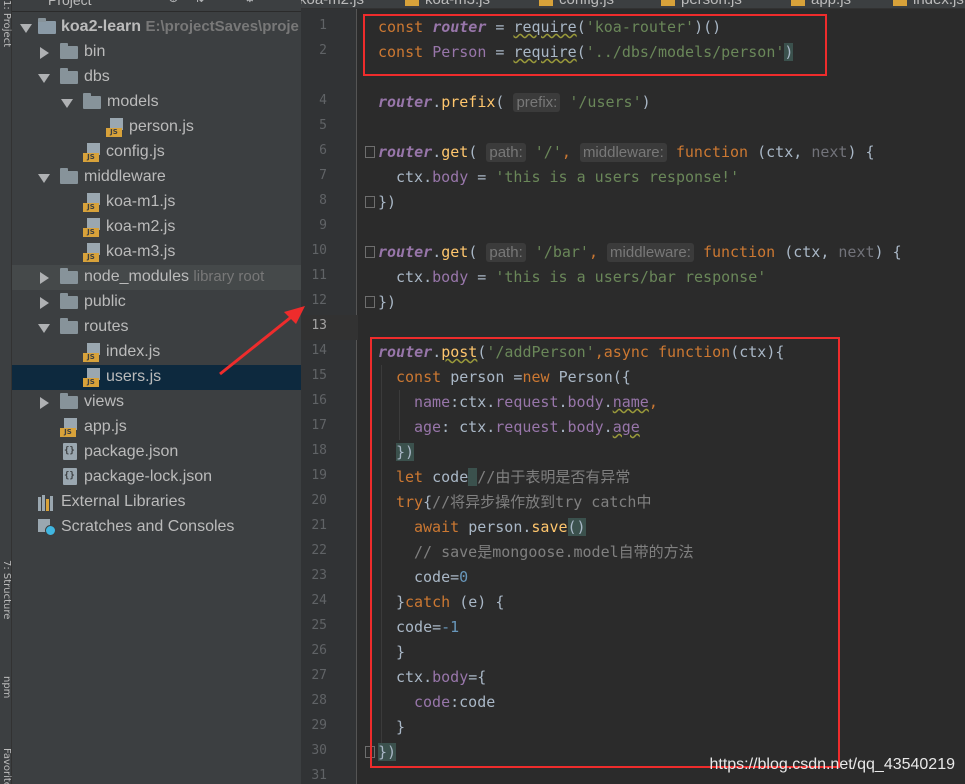  What do you see at coordinates (323, 150) in the screenshot?
I see `line-number: 6` at bounding box center [323, 150].